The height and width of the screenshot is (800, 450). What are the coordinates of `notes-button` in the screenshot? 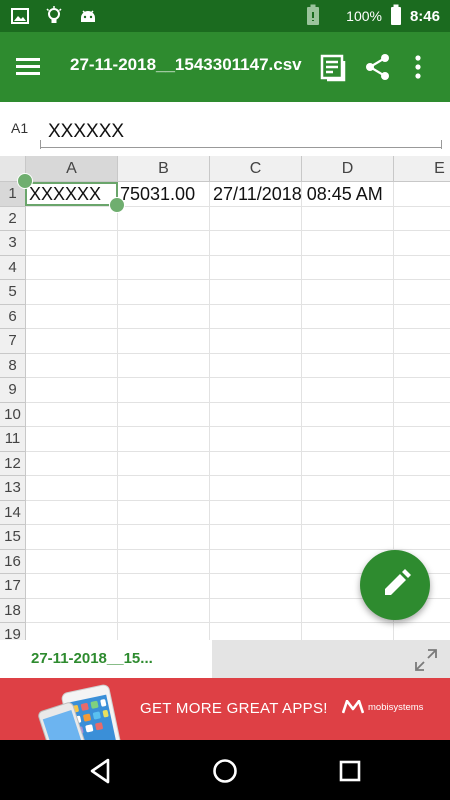 It's located at (333, 67).